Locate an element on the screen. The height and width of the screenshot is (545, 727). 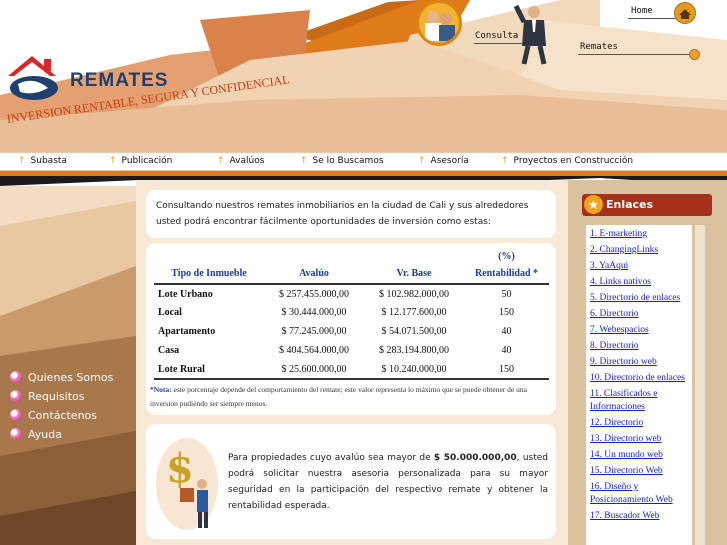
left-sidebar-background is located at coordinates (68, 365).